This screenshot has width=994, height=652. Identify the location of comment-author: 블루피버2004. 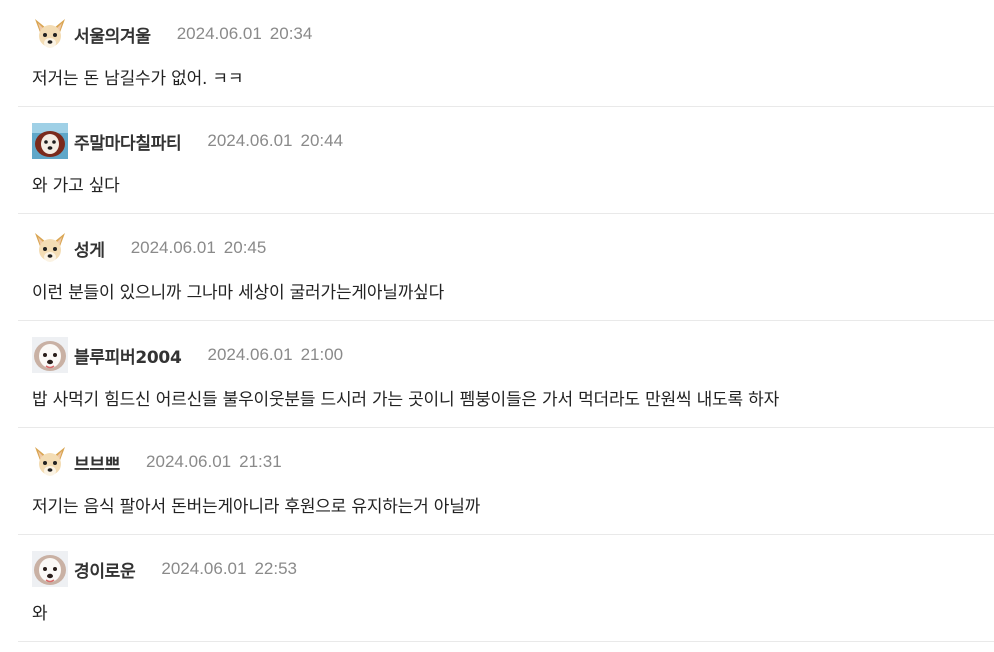
(128, 355).